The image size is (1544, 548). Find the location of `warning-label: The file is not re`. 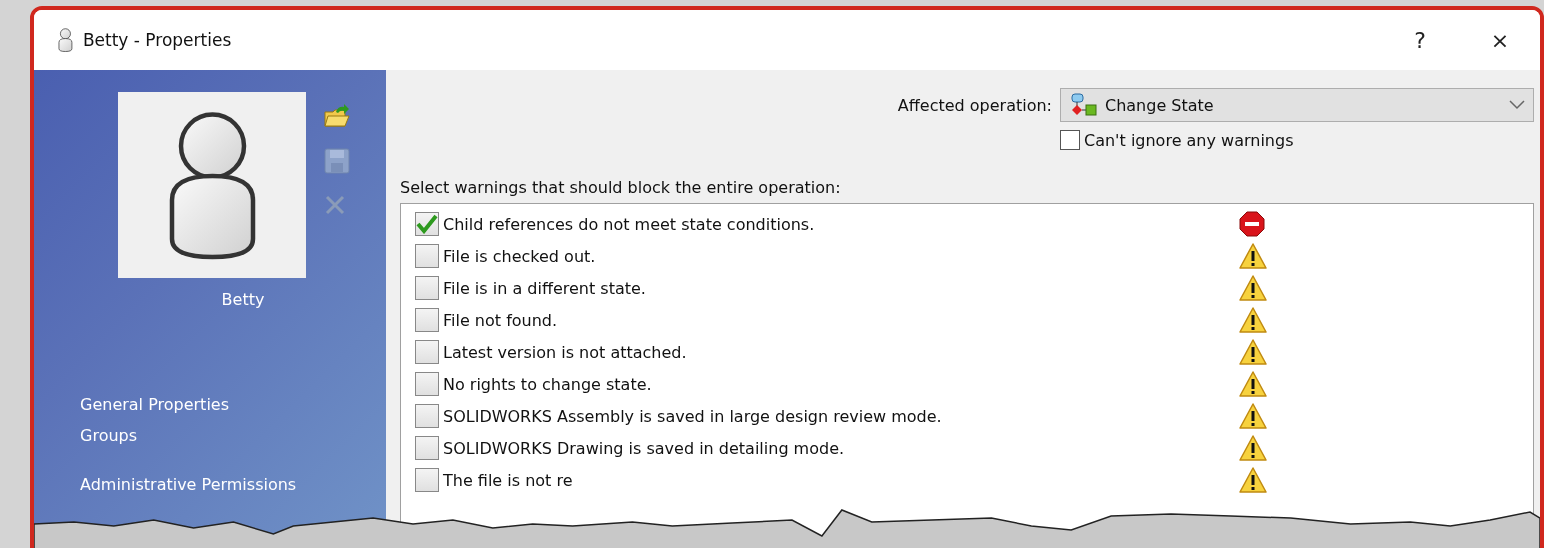

warning-label: The file is not re is located at coordinates (508, 480).